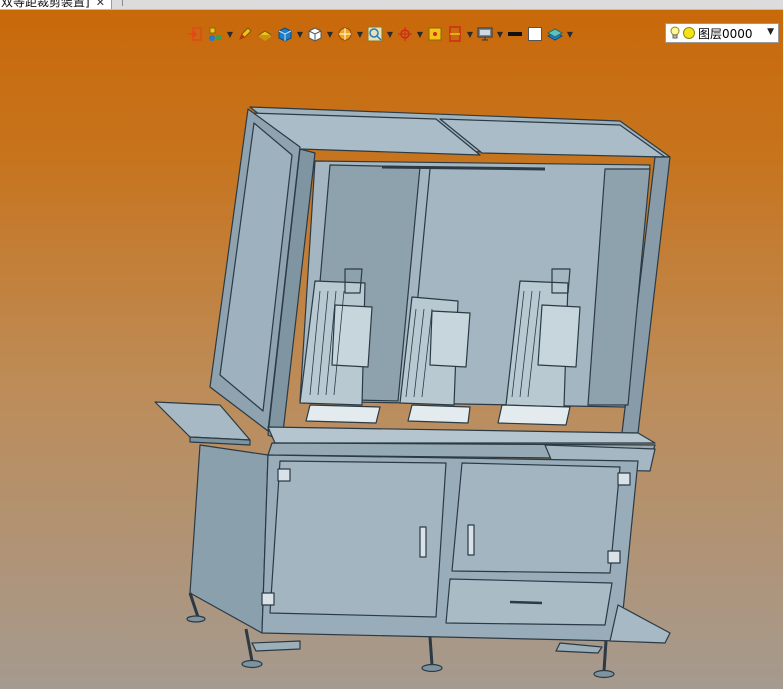 The image size is (783, 689). Describe the element at coordinates (689, 33) in the screenshot. I see `layer-color-icon` at that location.